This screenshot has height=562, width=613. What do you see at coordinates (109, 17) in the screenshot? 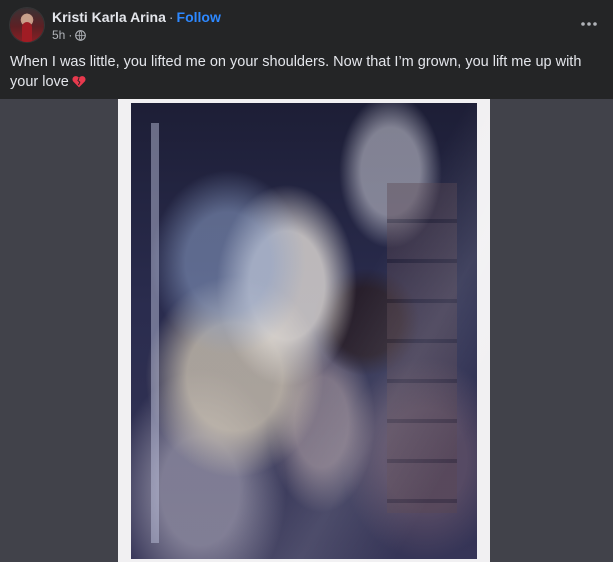
I see `author-name: Kristi Karla Arina` at bounding box center [109, 17].